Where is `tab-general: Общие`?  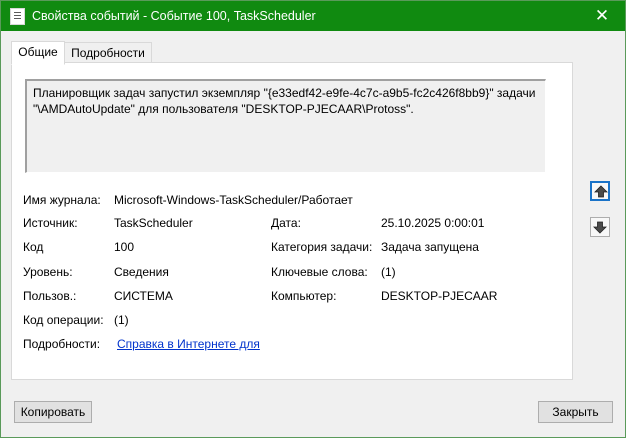
tab-general: Общие is located at coordinates (38, 53).